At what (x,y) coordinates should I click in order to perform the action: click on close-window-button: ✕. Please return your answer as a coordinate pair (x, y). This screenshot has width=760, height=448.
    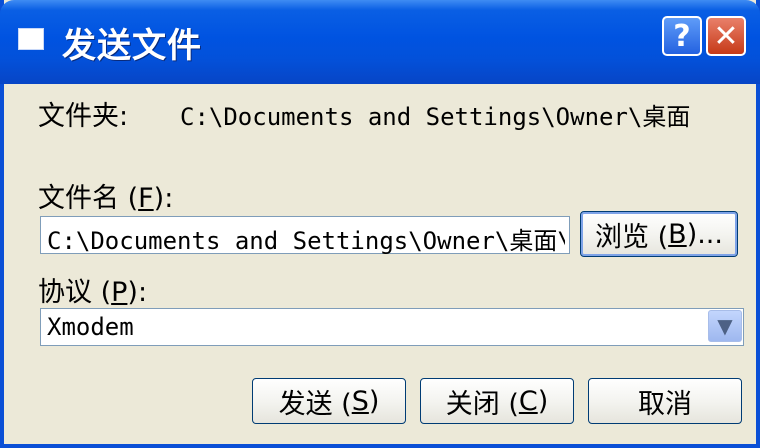
    Looking at the image, I should click on (726, 36).